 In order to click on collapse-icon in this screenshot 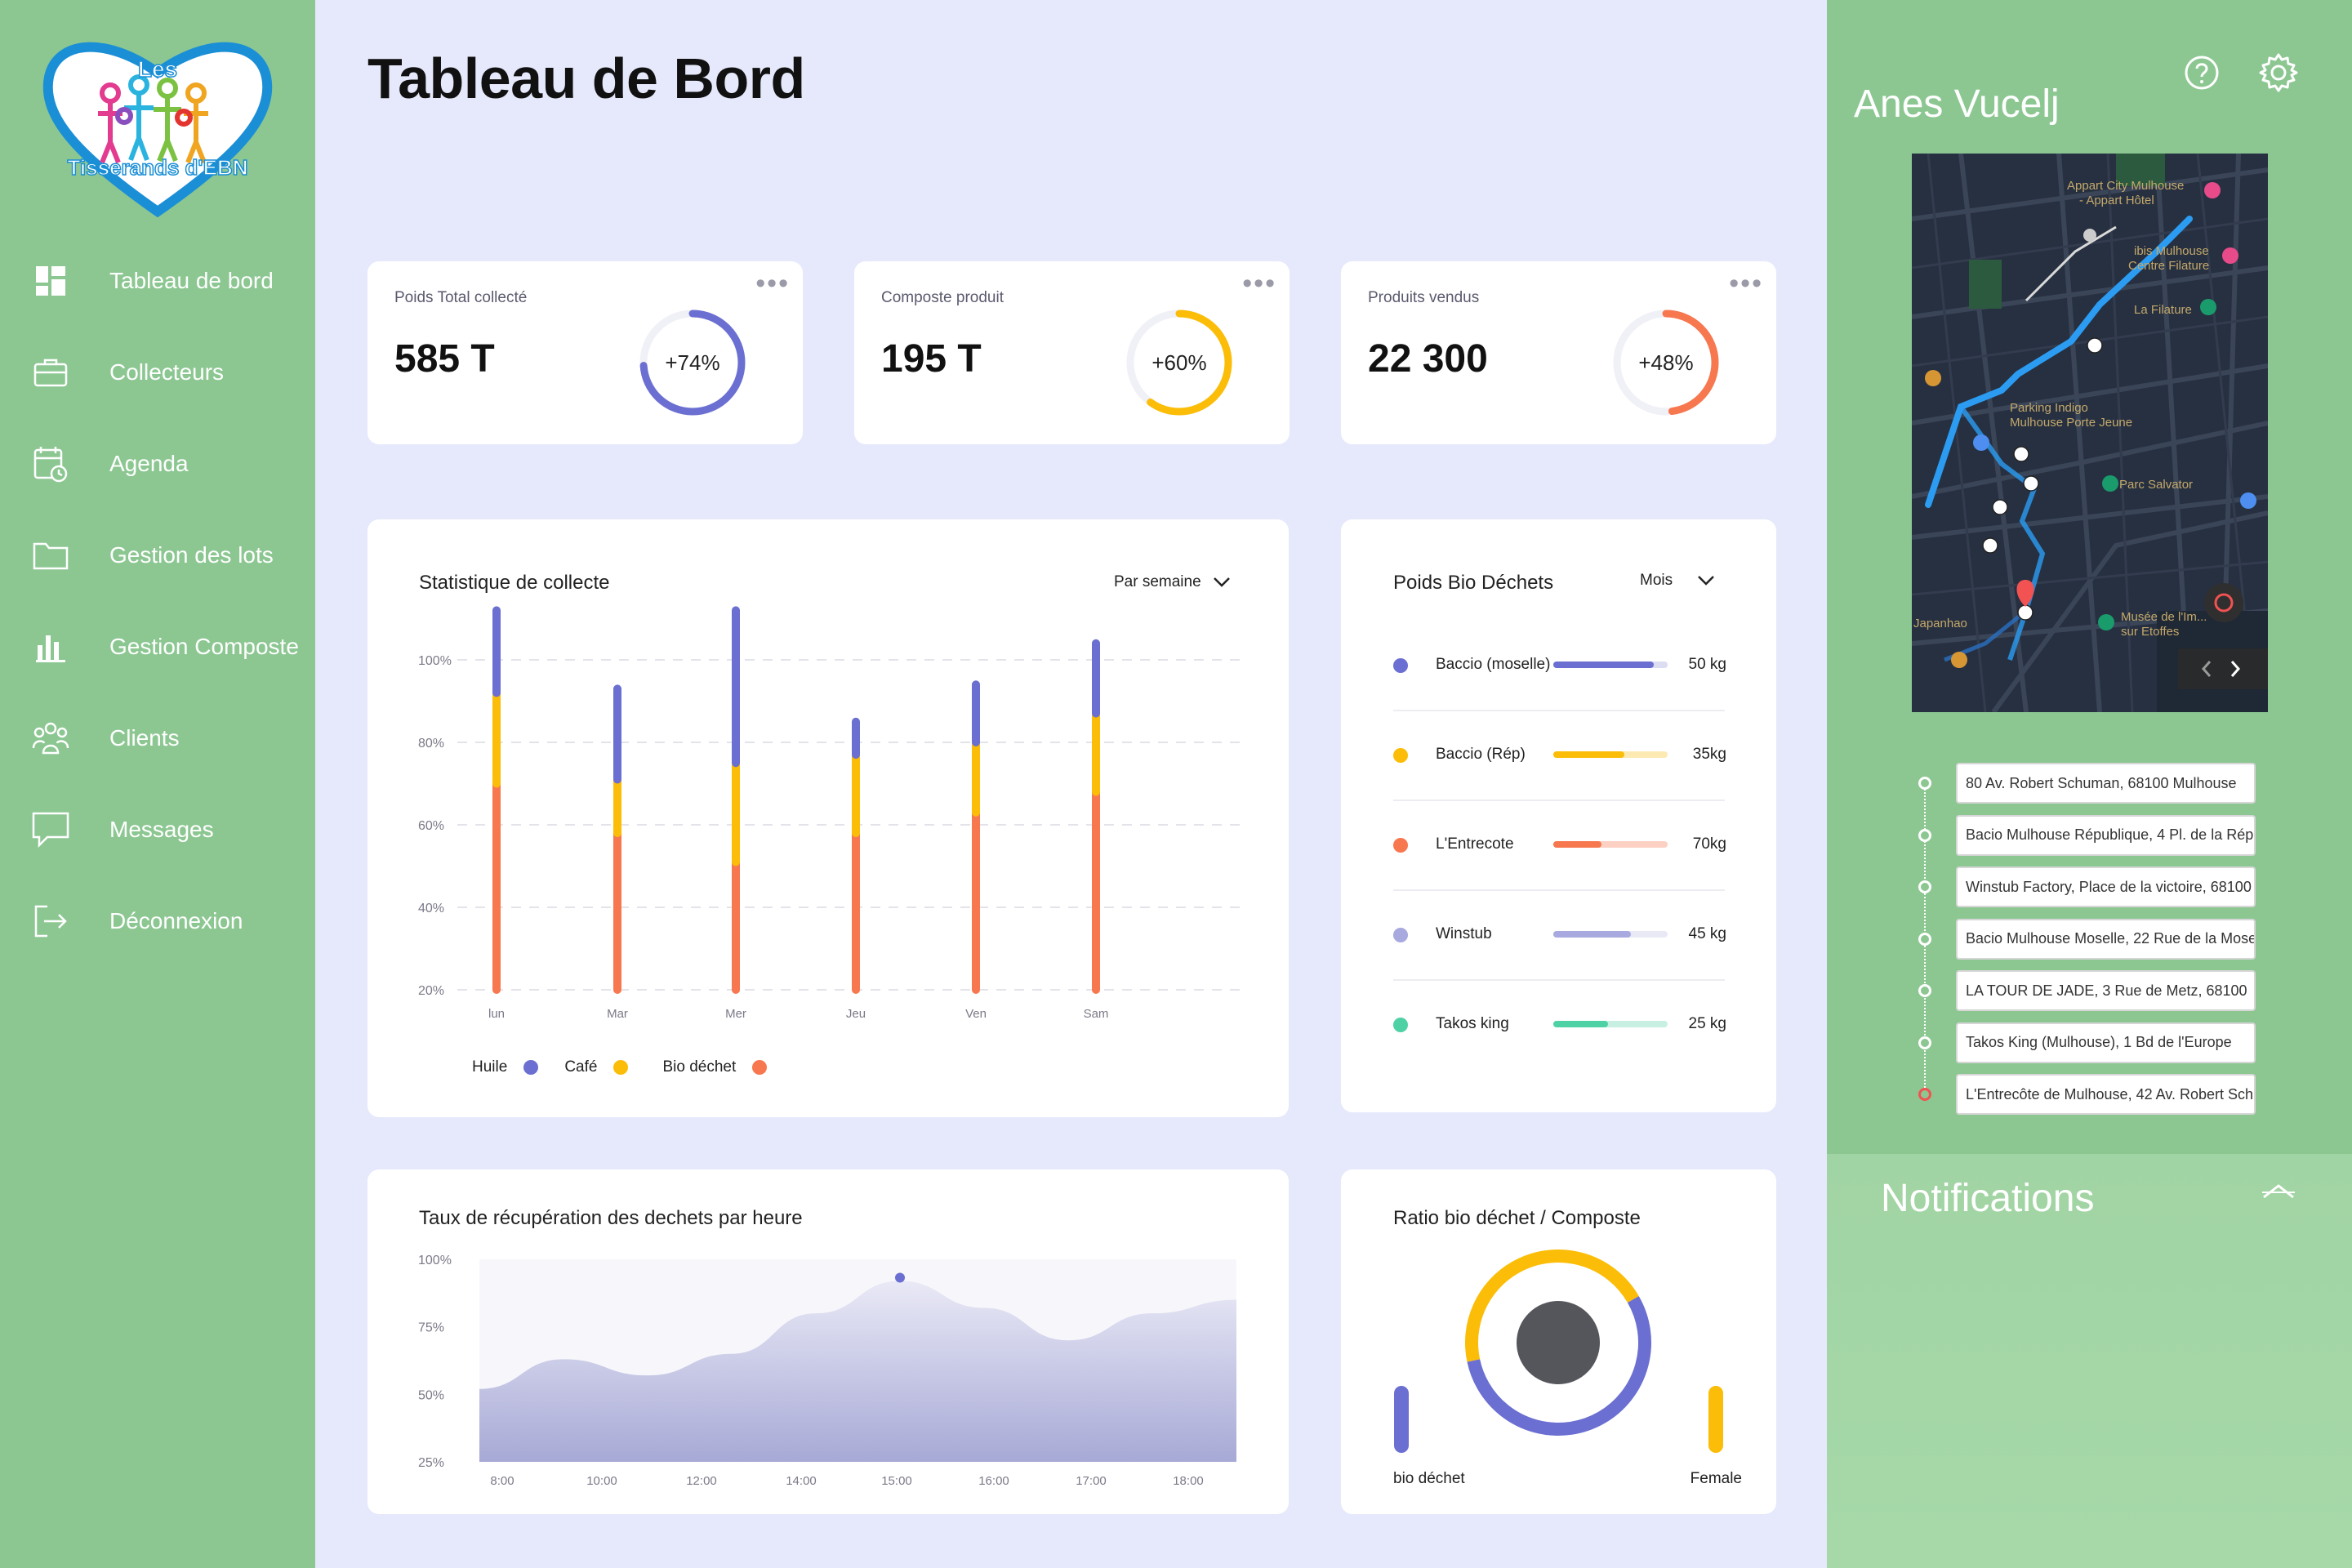, I will do `click(2278, 1191)`.